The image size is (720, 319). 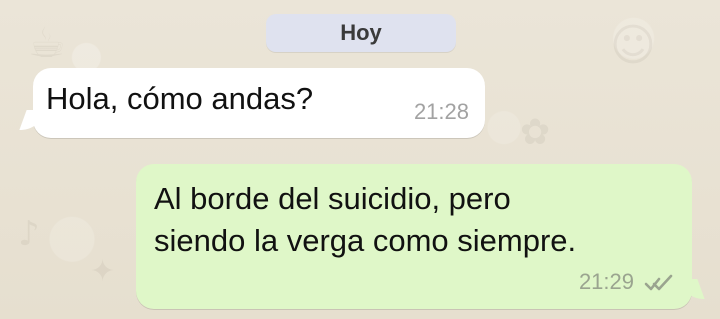 I want to click on incoming-message-time: 21:28, so click(x=441, y=111).